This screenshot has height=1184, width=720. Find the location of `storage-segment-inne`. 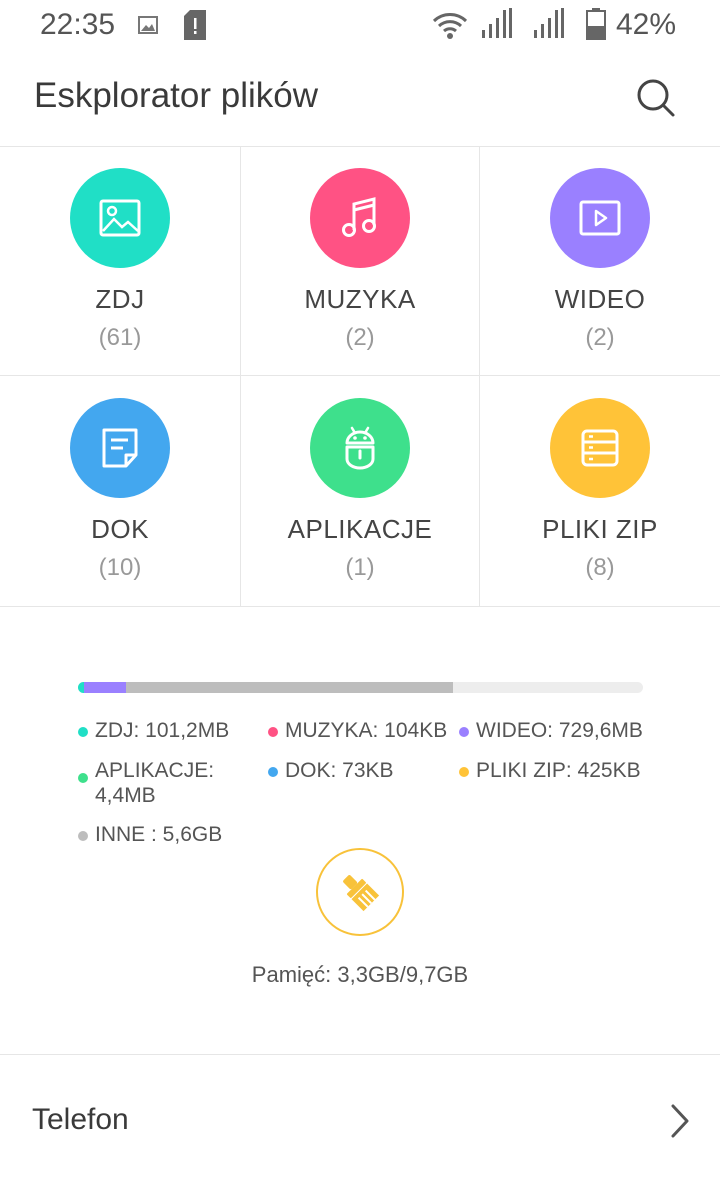

storage-segment-inne is located at coordinates (289, 687).